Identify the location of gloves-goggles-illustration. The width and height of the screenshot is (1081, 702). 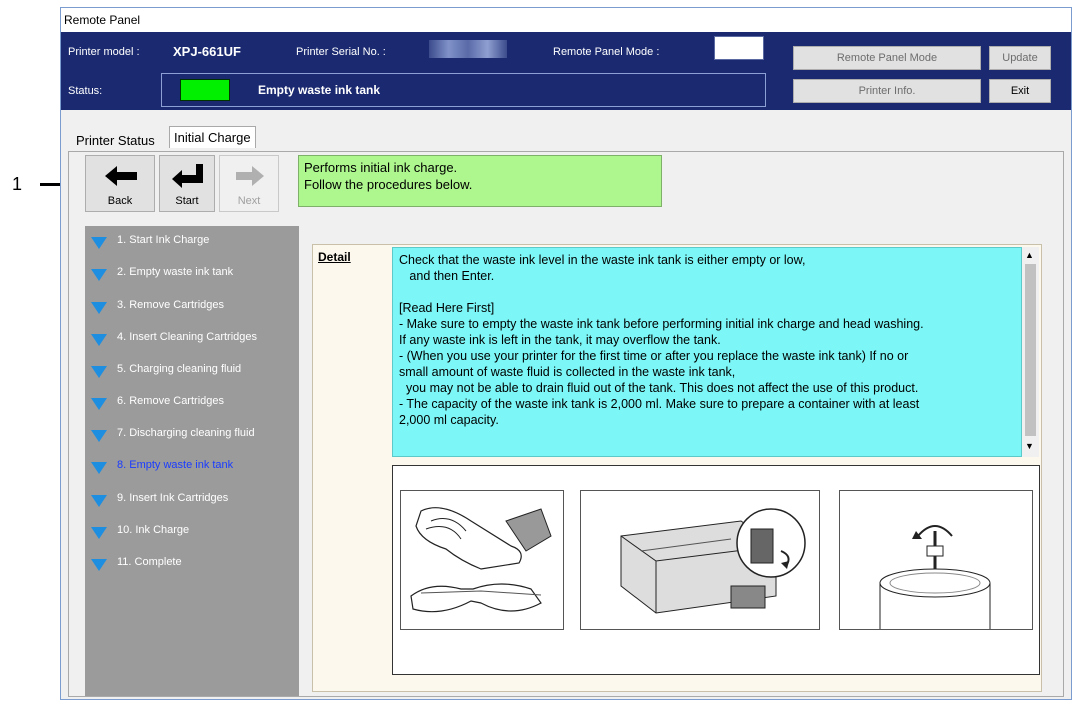
(482, 560).